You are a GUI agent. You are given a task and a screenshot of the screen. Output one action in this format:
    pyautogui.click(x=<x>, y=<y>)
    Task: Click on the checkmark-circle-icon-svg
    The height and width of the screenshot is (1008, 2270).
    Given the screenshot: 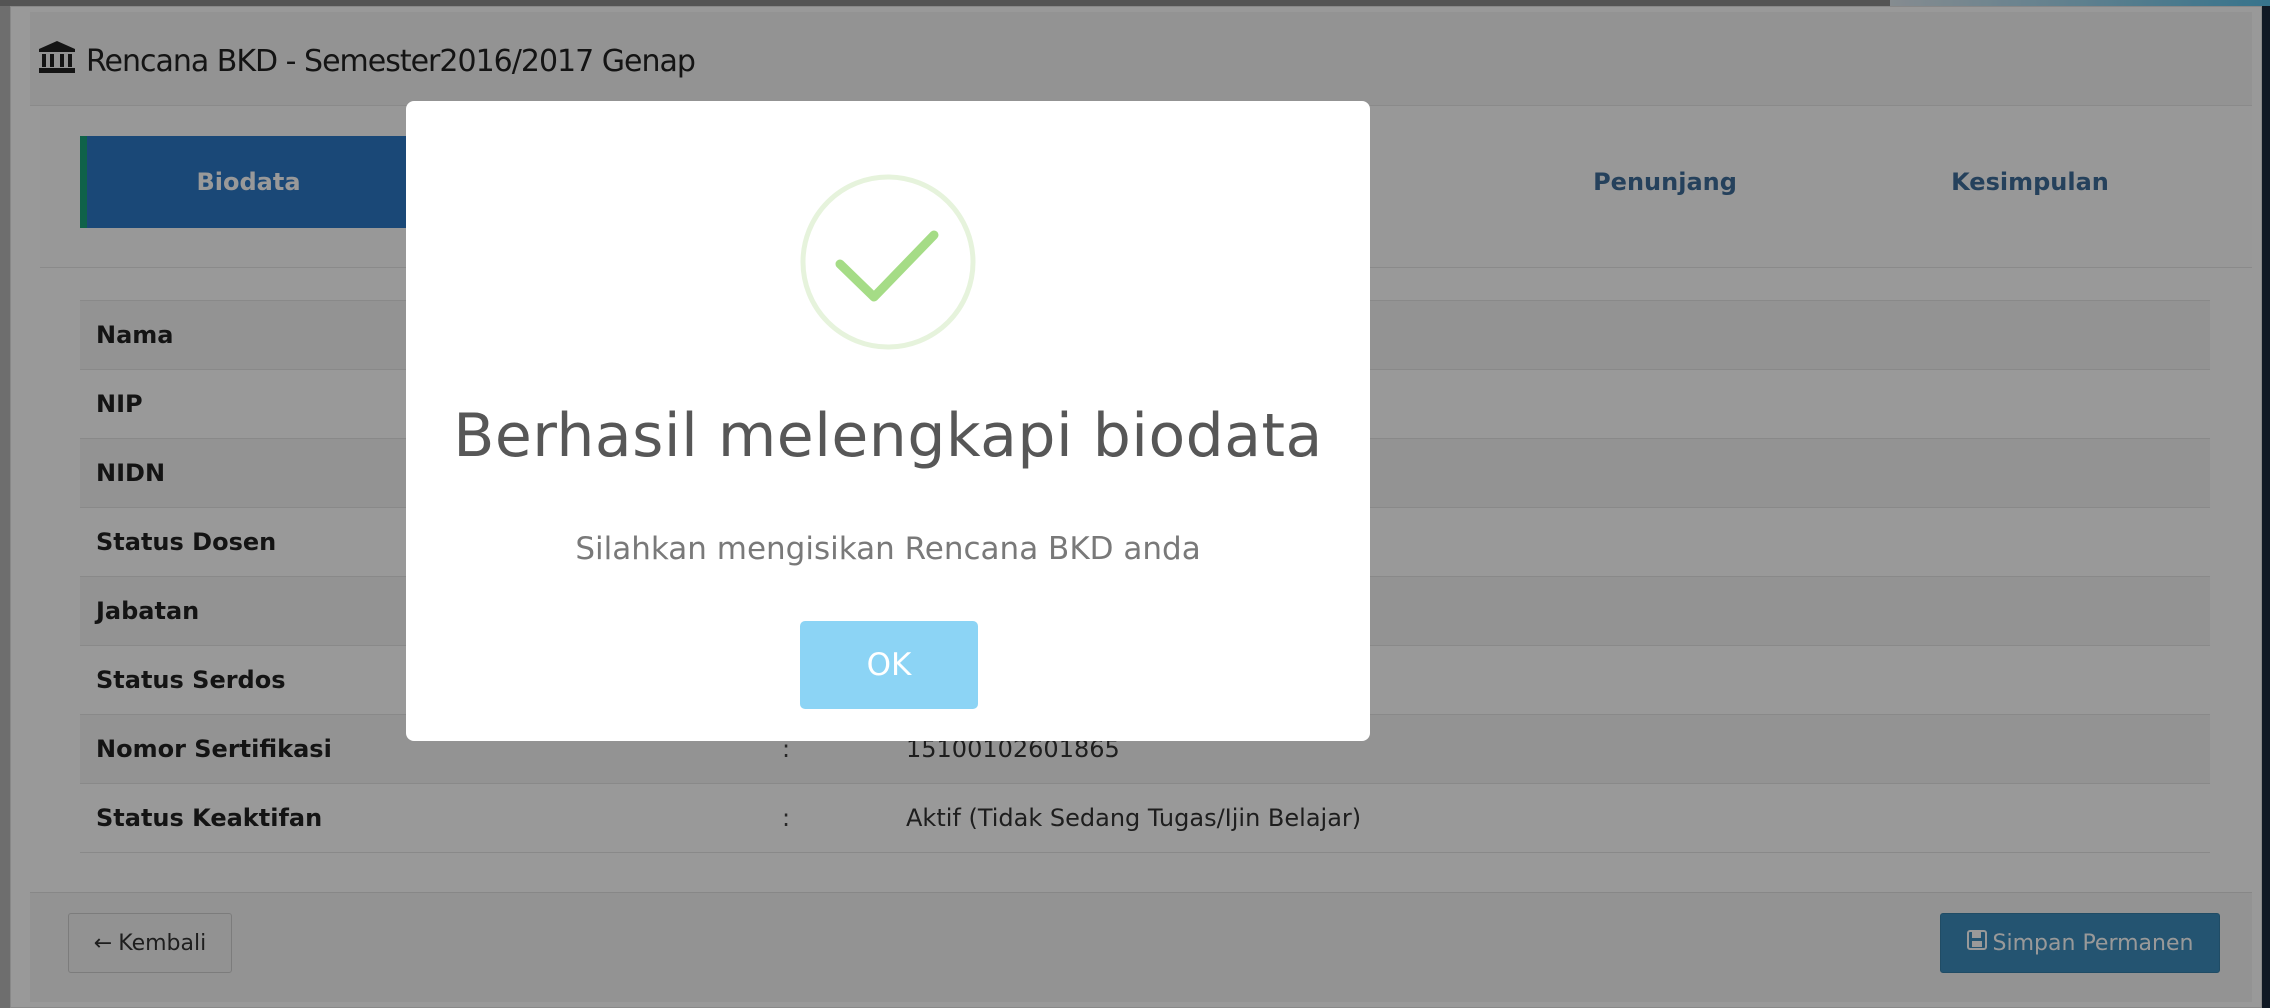 What is the action you would take?
    pyautogui.click(x=888, y=262)
    